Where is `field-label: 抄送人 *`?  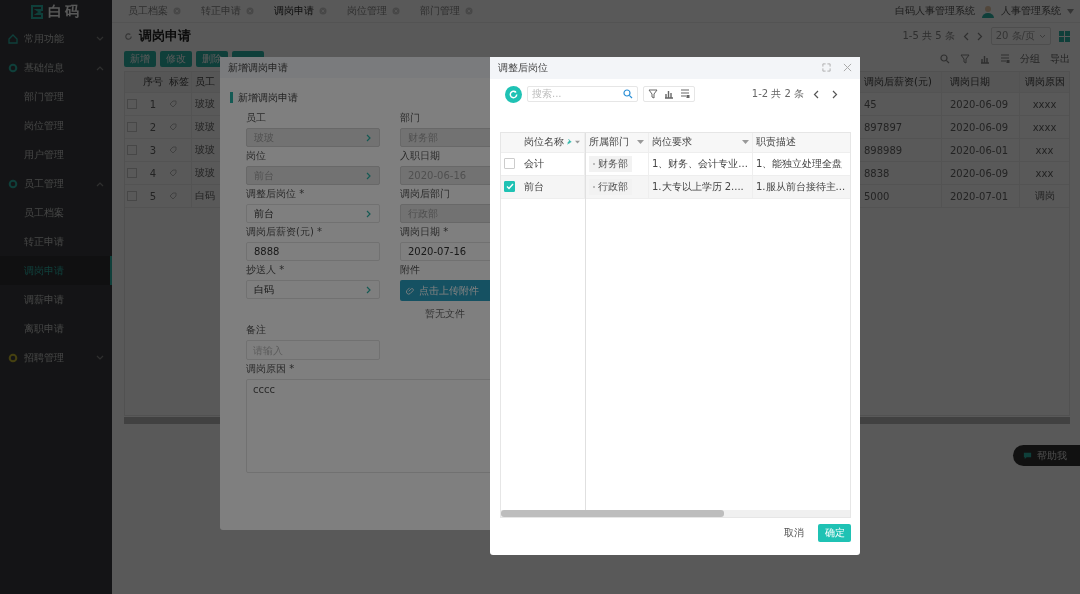 field-label: 抄送人 * is located at coordinates (266, 269).